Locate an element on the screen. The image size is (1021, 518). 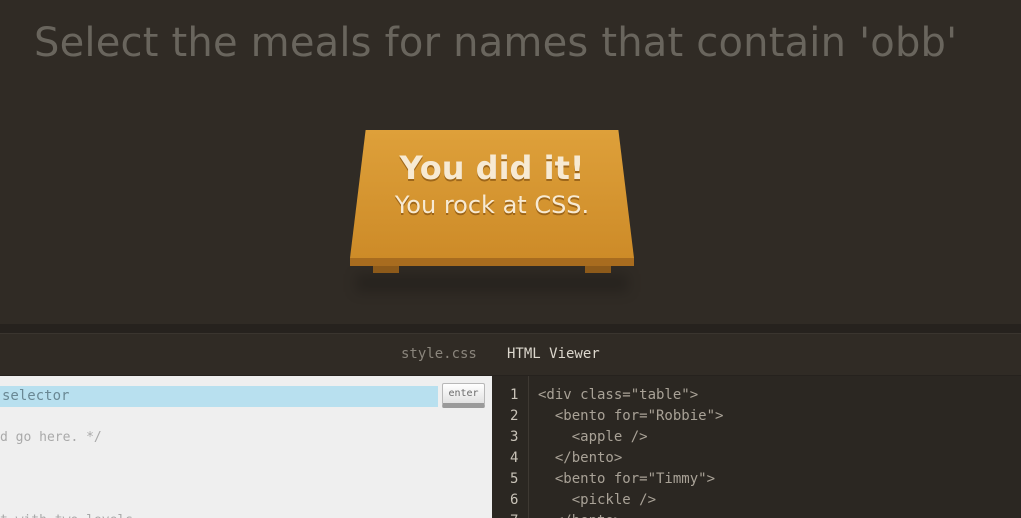
code-text: <apple /> is located at coordinates (593, 437).